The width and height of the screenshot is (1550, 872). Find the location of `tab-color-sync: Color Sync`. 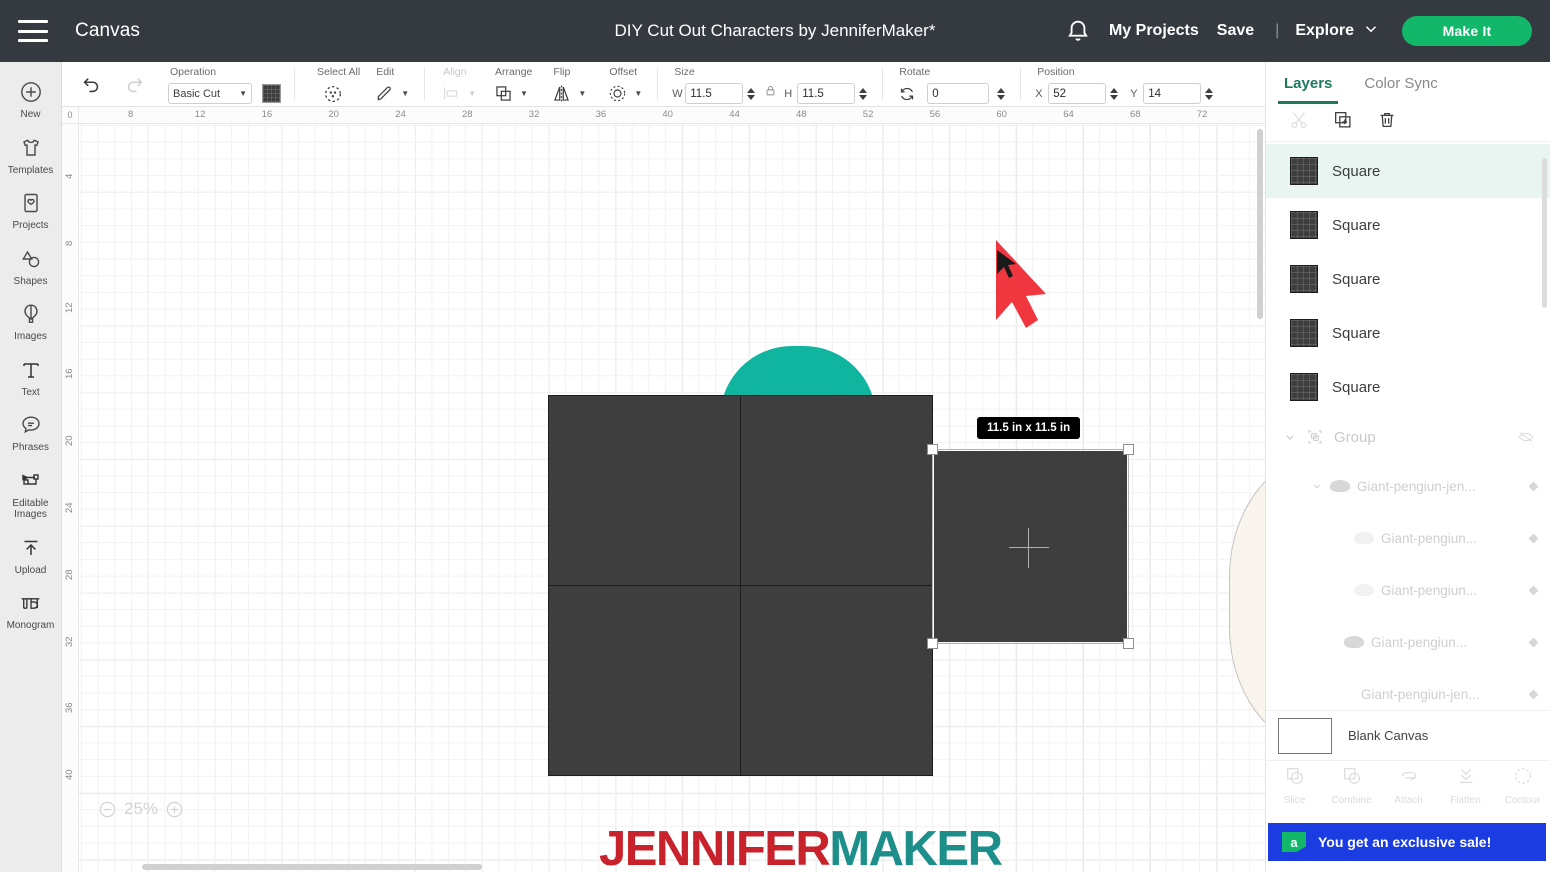

tab-color-sync: Color Sync is located at coordinates (1400, 83).